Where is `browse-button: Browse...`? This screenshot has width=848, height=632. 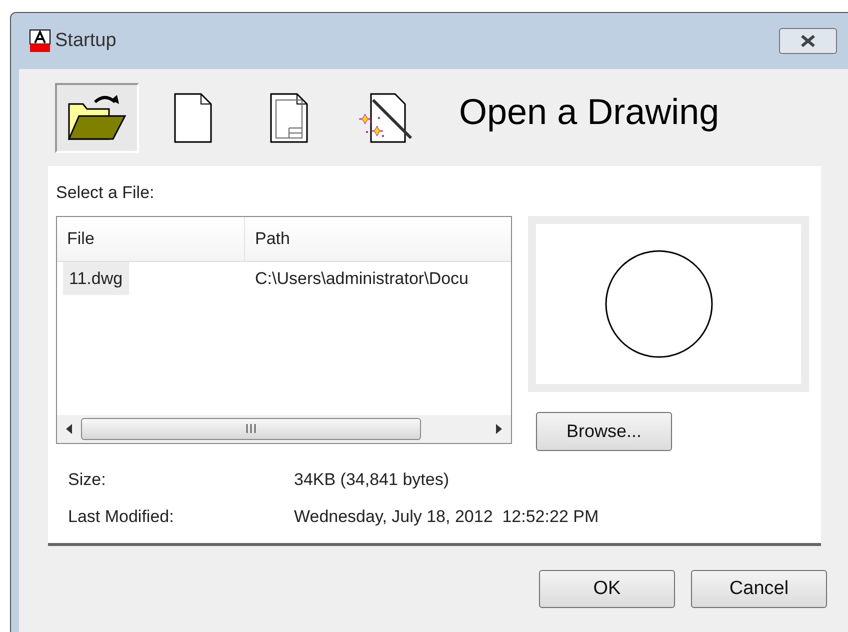
browse-button: Browse... is located at coordinates (604, 431).